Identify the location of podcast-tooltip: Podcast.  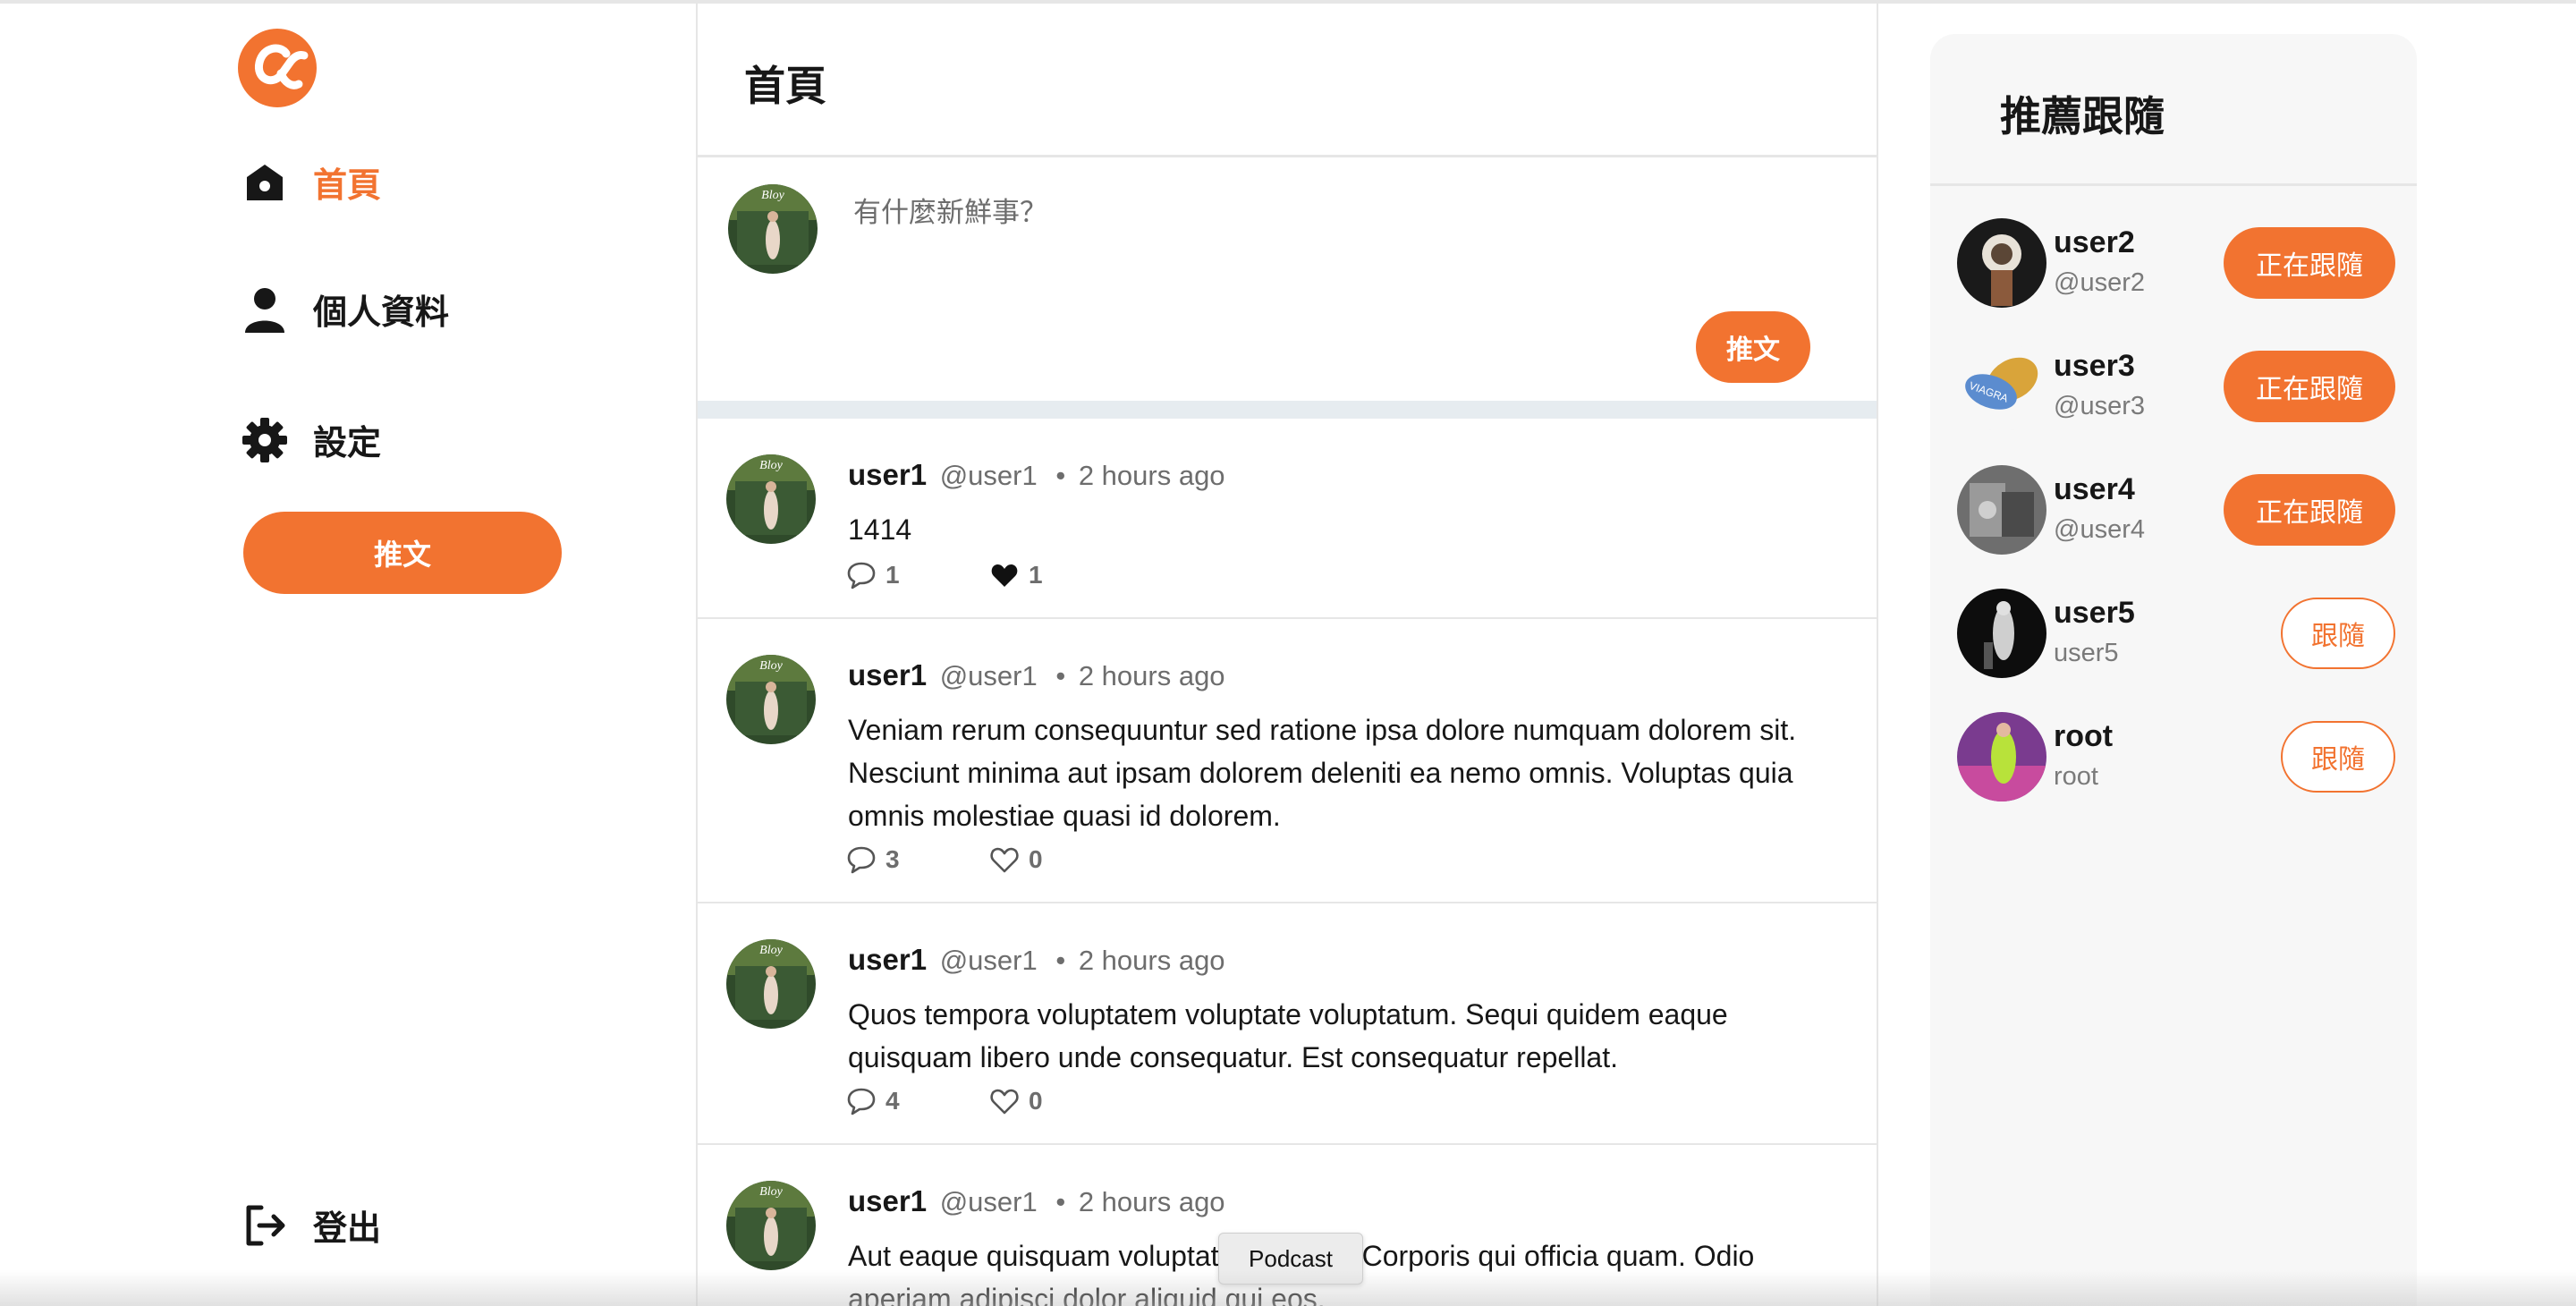
(1290, 1259).